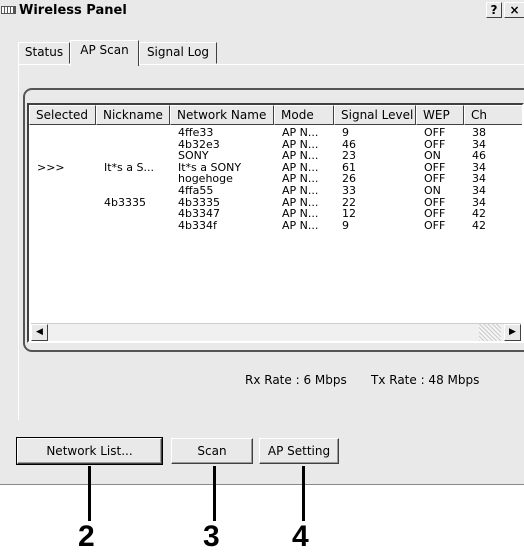 Image resolution: width=524 pixels, height=556 pixels. Describe the element at coordinates (514, 10) in the screenshot. I see `close-button: ×` at that location.